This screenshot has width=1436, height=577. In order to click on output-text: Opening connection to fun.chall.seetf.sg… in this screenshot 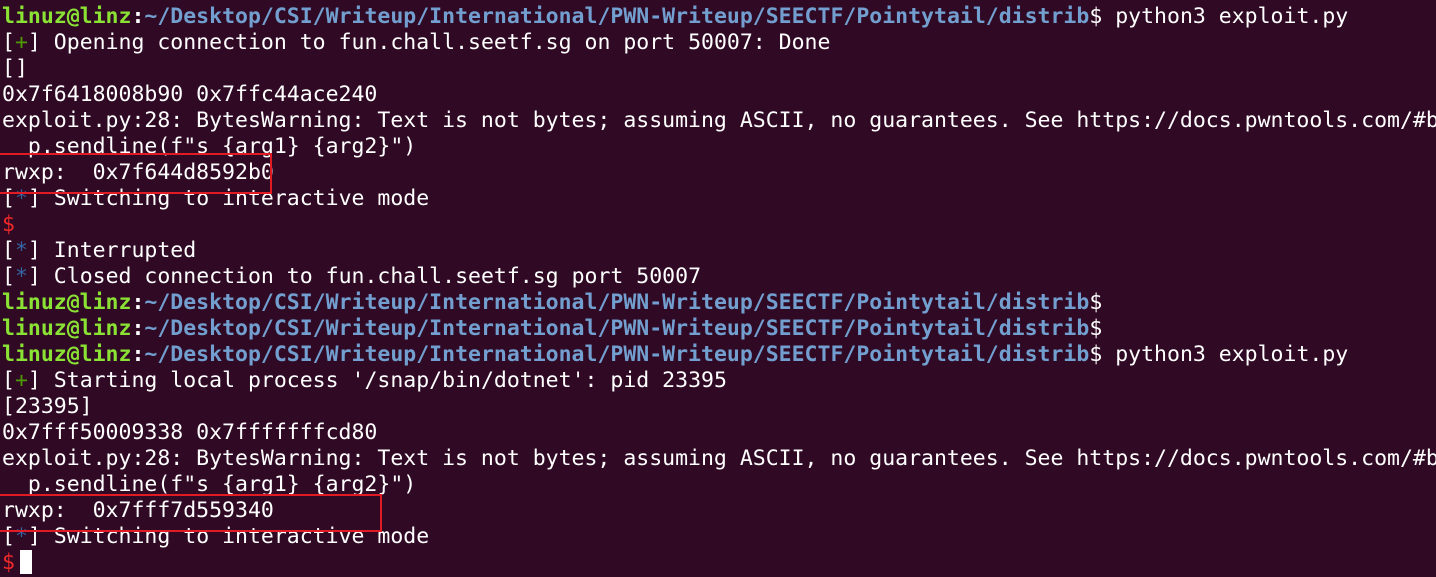, I will do `click(435, 42)`.